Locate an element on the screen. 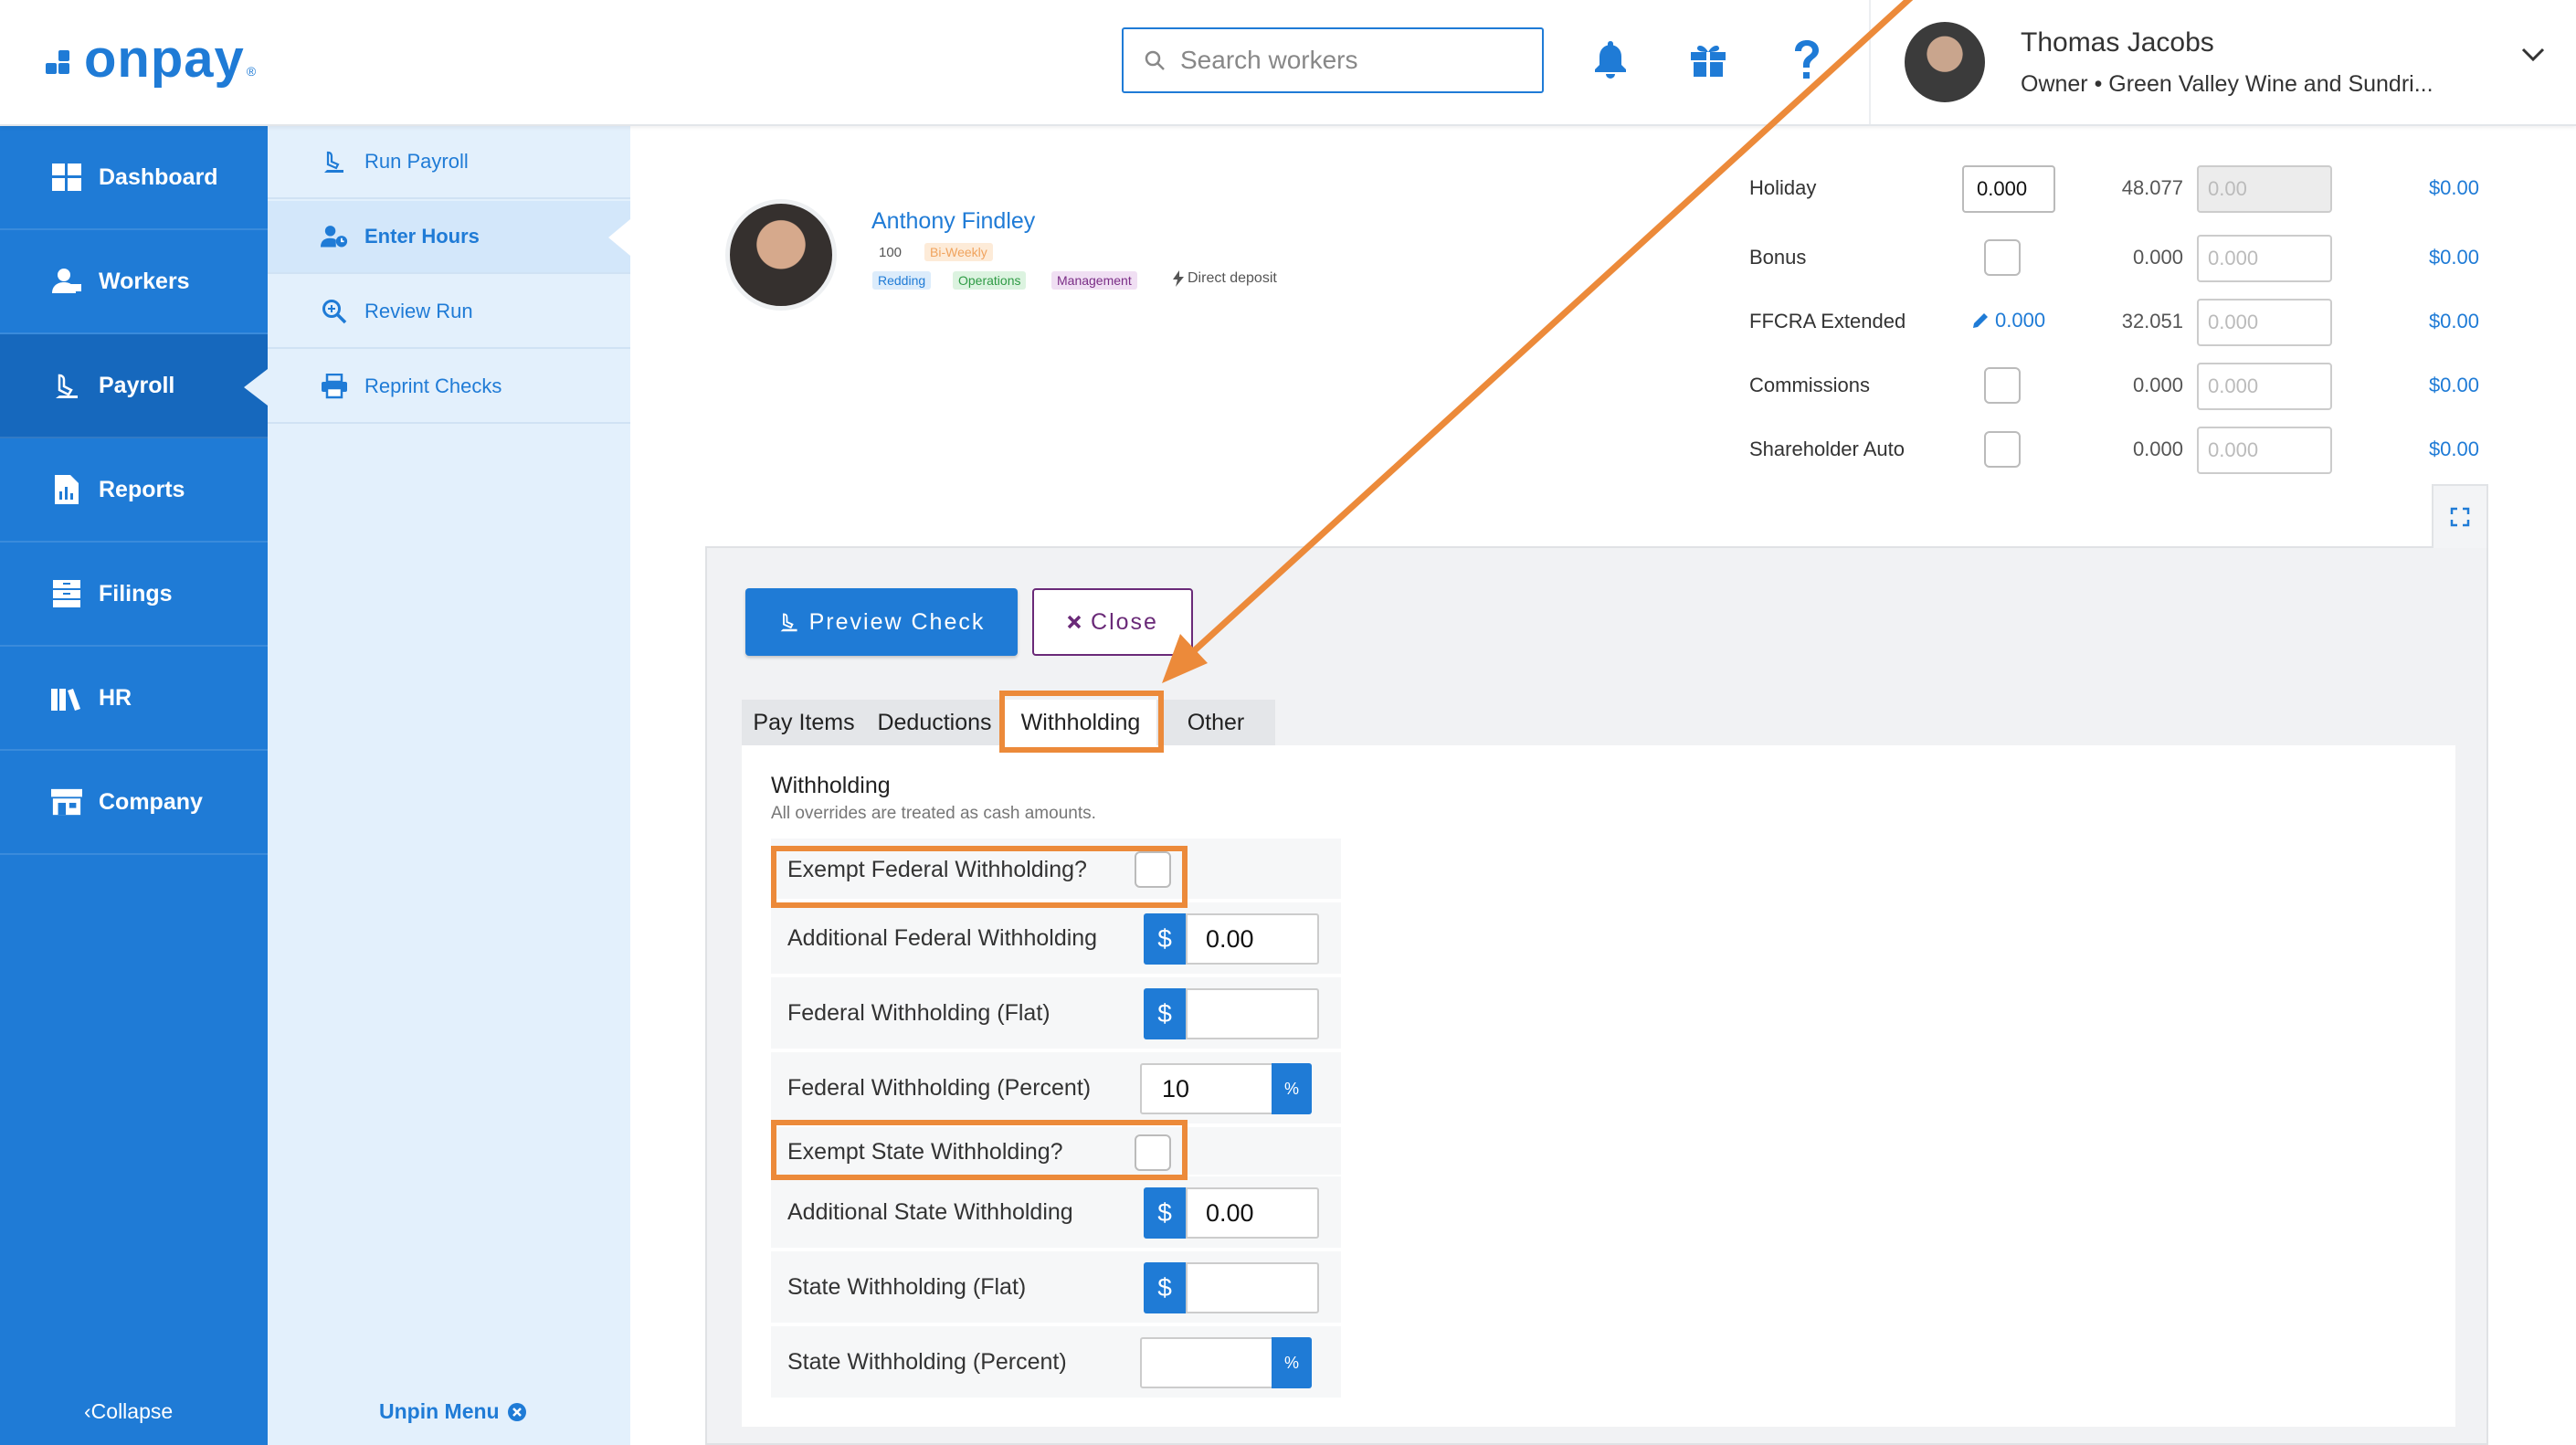  shareholder-auto-checkbox is located at coordinates (2003, 449).